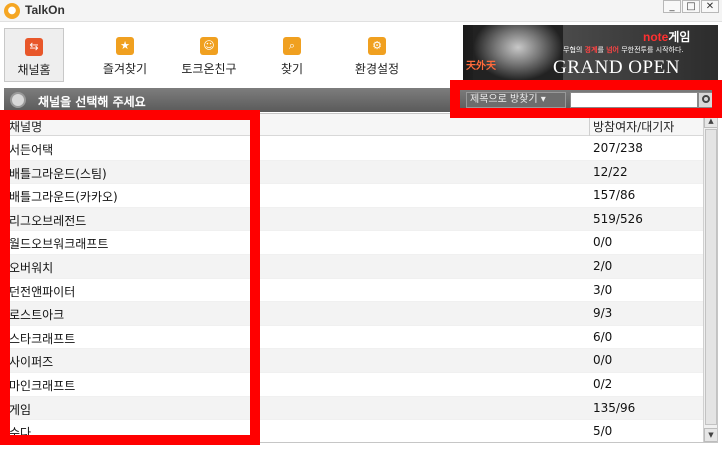 This screenshot has height=455, width=722. What do you see at coordinates (292, 46) in the screenshot?
I see `magnifier-icon: ⌕` at bounding box center [292, 46].